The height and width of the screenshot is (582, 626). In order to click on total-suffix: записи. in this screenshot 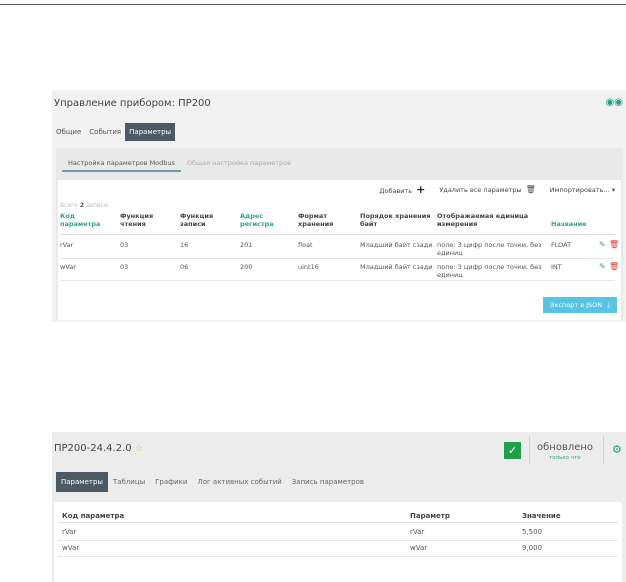, I will do `click(97, 205)`.